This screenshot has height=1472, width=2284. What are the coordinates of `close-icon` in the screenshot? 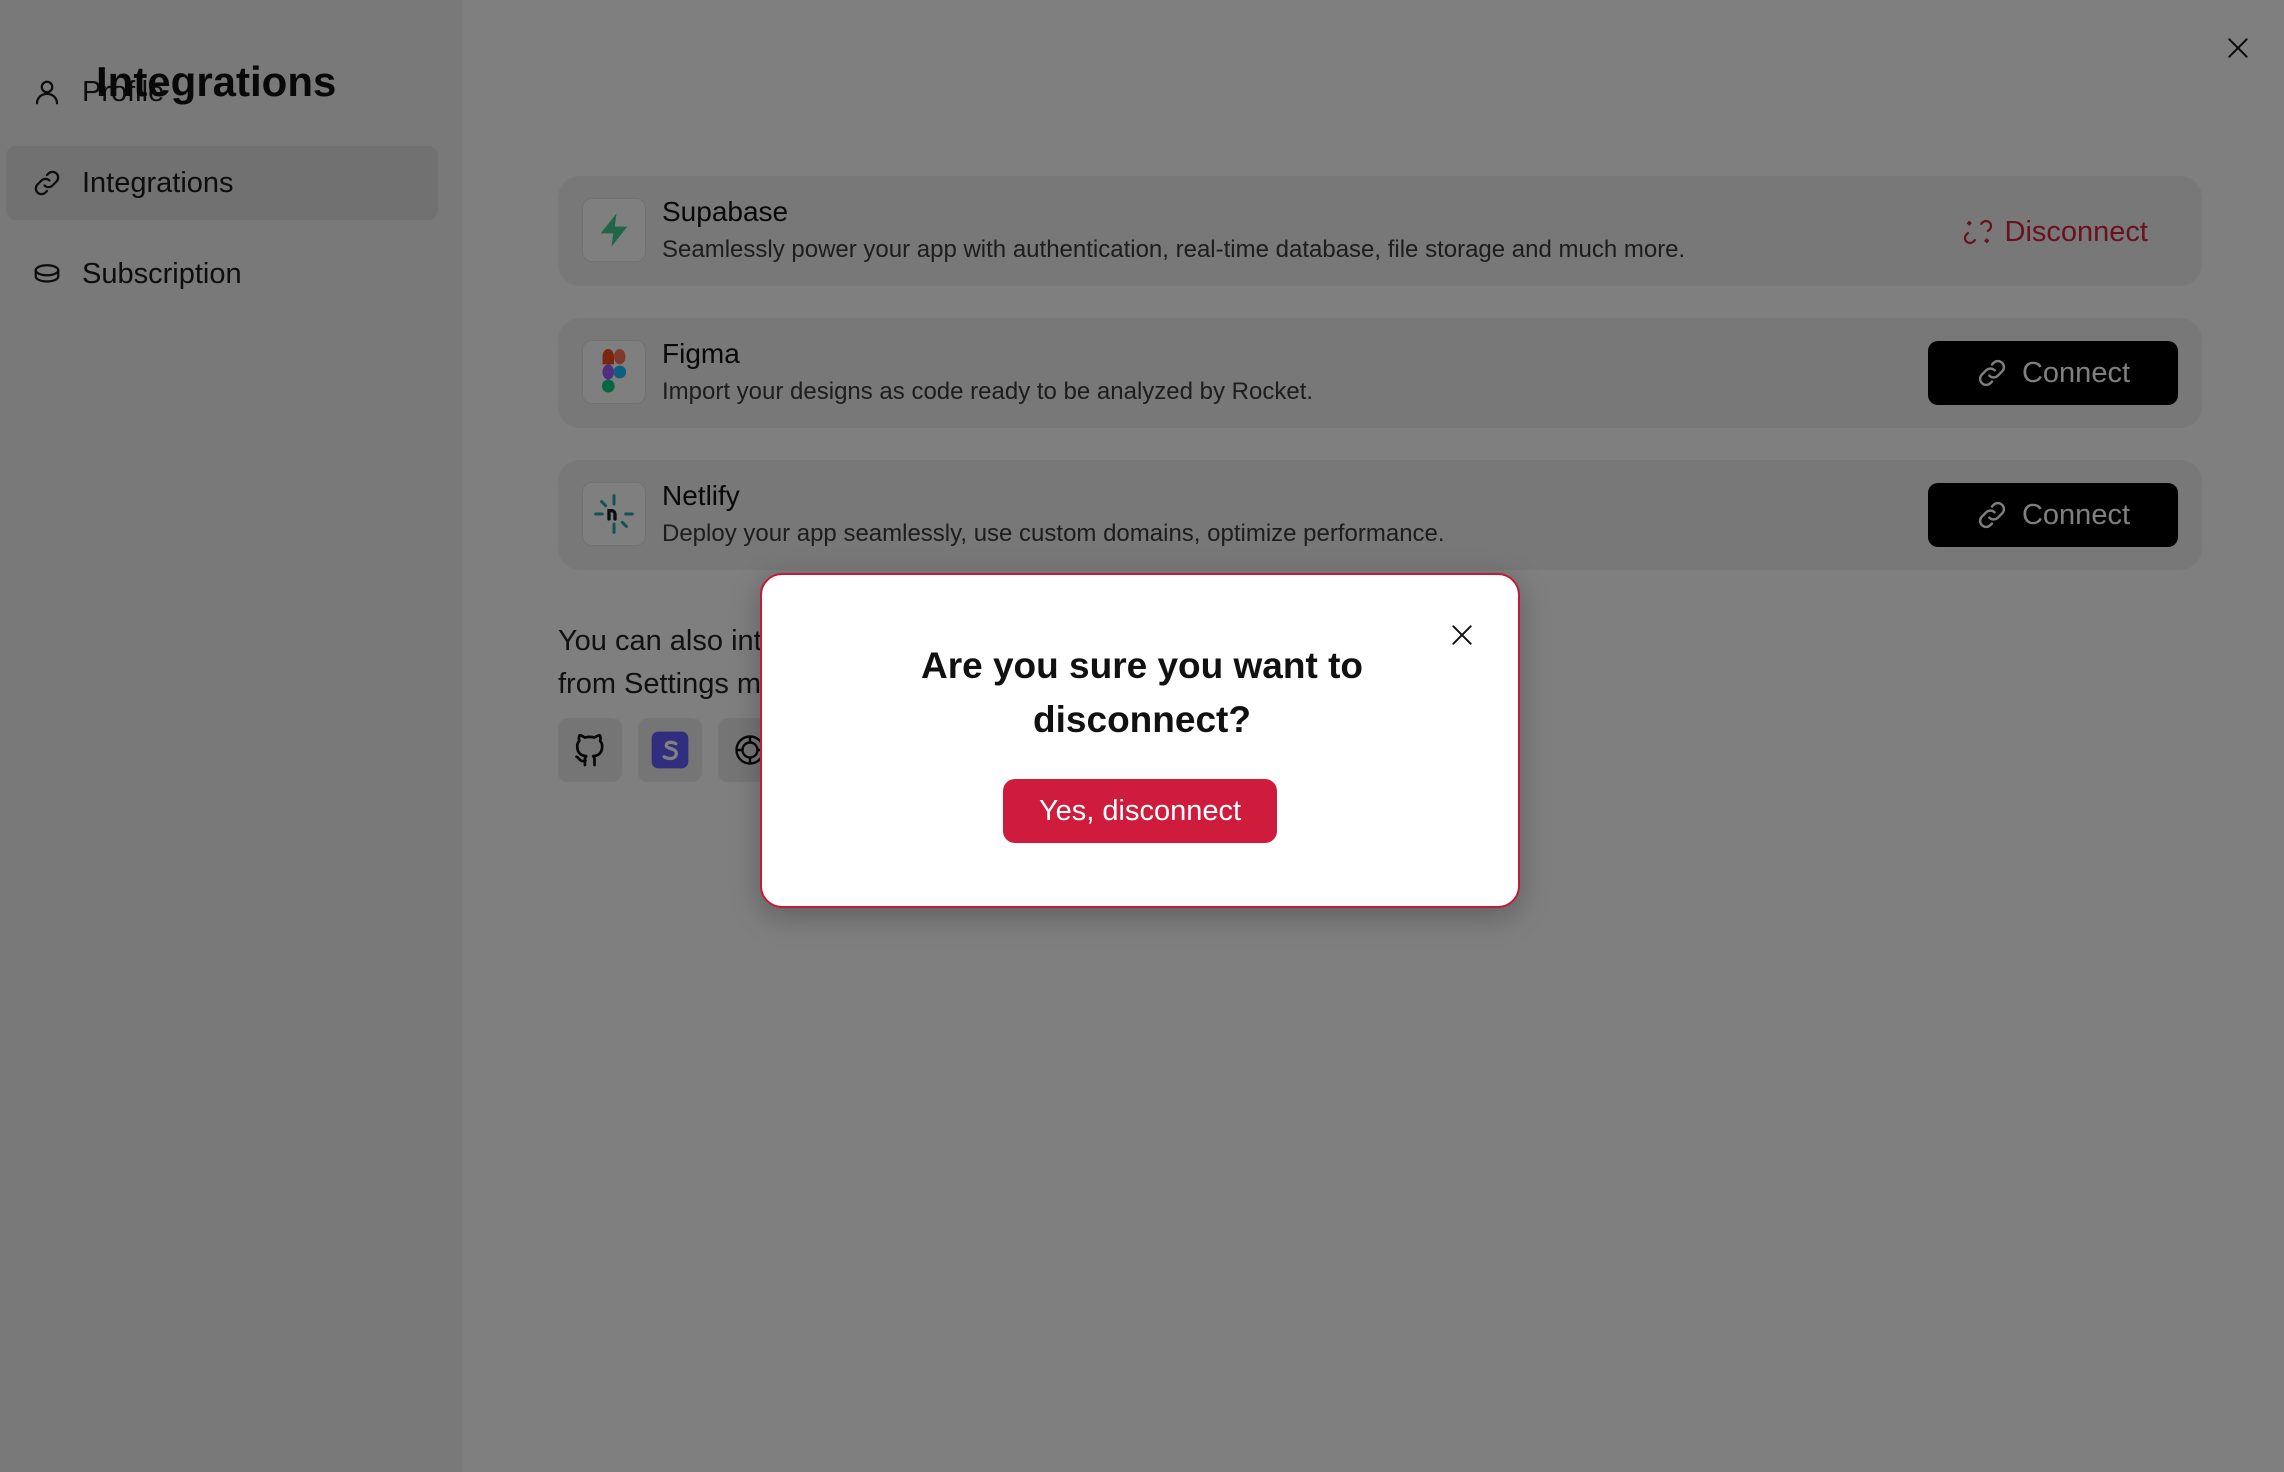 It's located at (1462, 635).